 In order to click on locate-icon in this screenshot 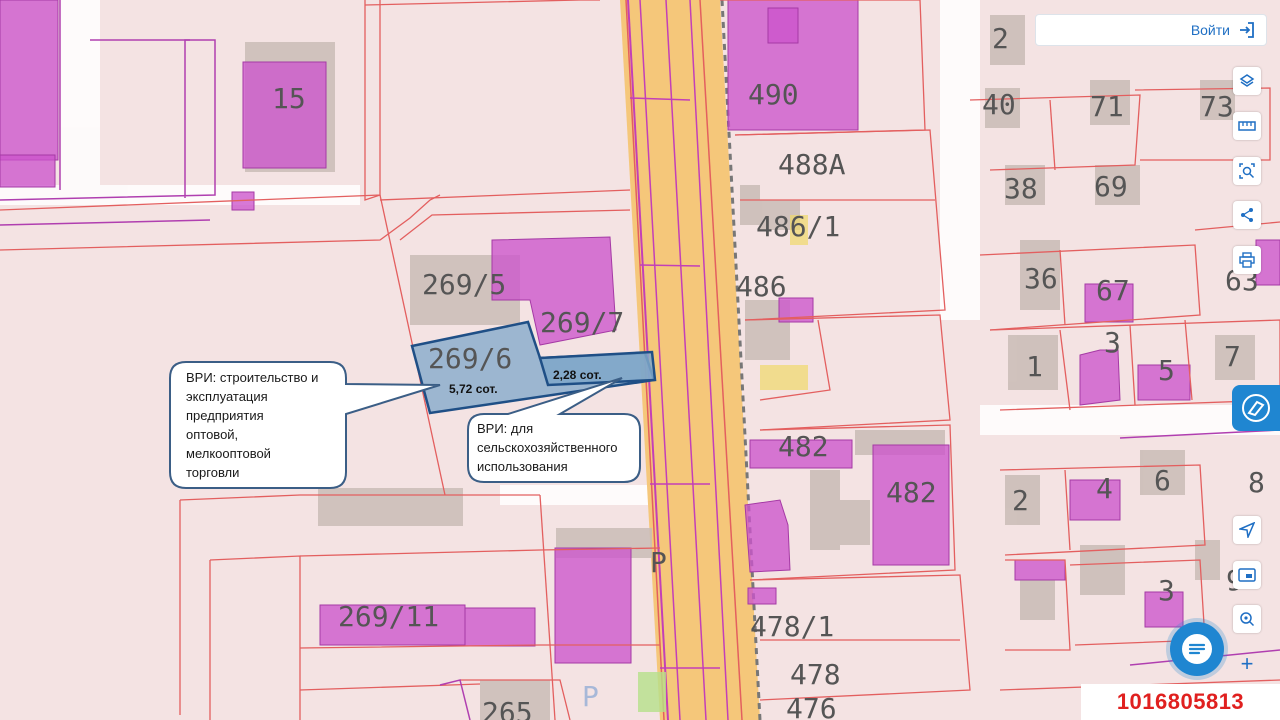, I will do `click(1247, 619)`.